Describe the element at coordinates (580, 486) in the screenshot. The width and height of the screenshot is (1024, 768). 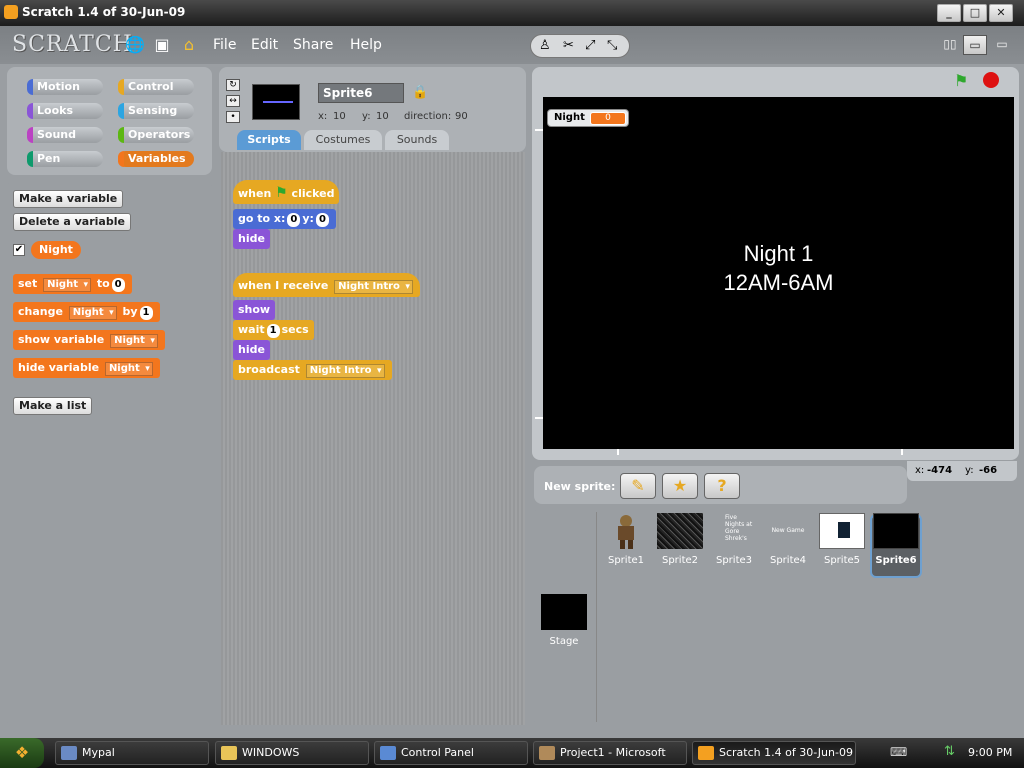
I see `new-sprite-label: New sprite:` at that location.